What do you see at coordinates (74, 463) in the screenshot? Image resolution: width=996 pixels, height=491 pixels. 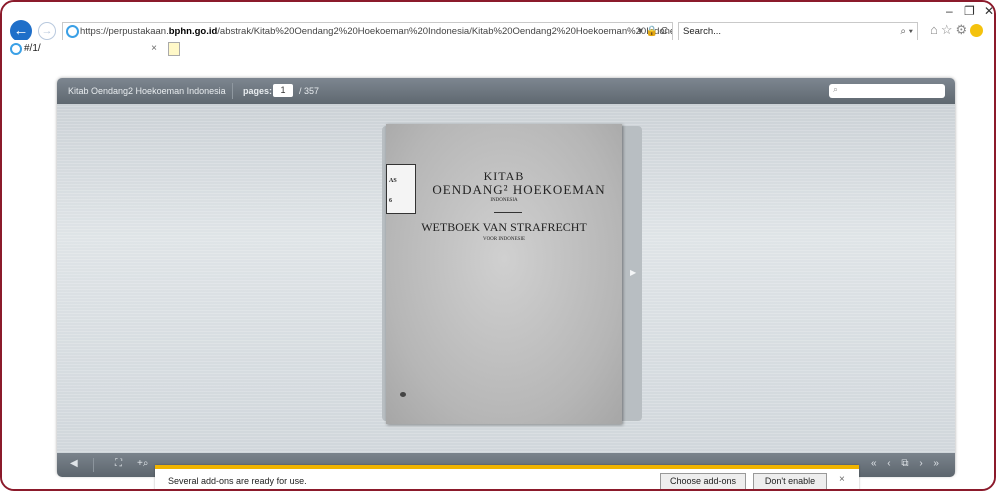 I see `volume-icon: ◀` at bounding box center [74, 463].